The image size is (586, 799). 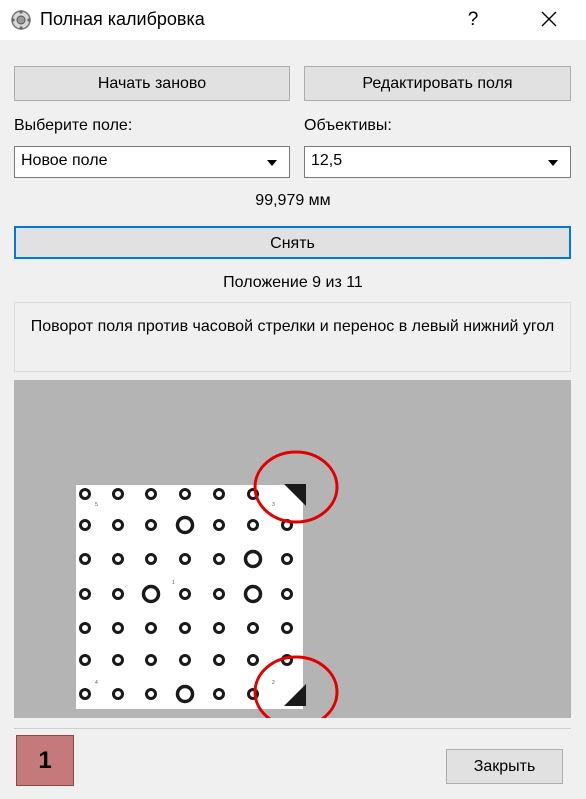 I want to click on target-mark: 3, so click(x=273, y=505).